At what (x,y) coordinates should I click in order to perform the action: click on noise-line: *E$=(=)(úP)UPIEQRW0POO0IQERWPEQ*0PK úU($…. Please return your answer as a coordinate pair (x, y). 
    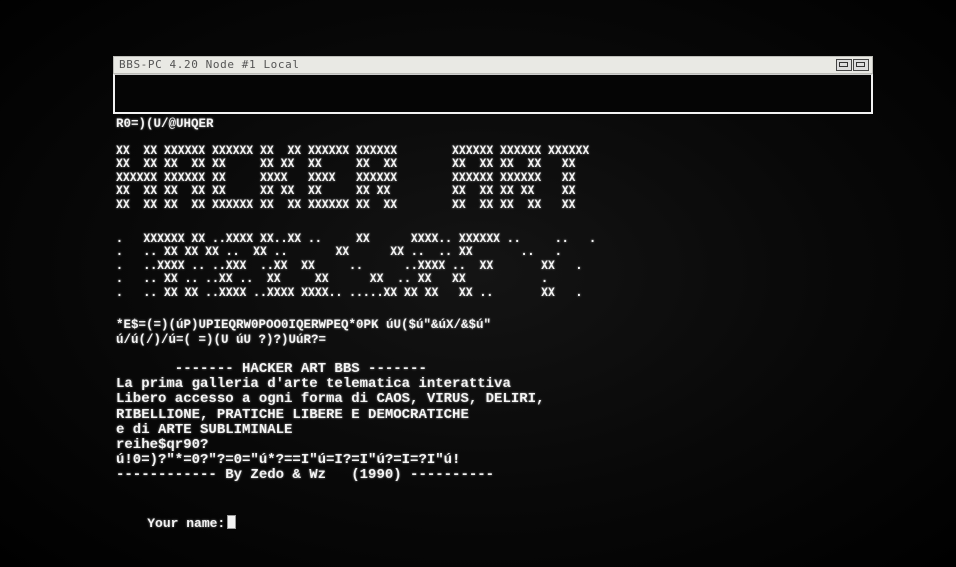
    Looking at the image, I should click on (304, 325).